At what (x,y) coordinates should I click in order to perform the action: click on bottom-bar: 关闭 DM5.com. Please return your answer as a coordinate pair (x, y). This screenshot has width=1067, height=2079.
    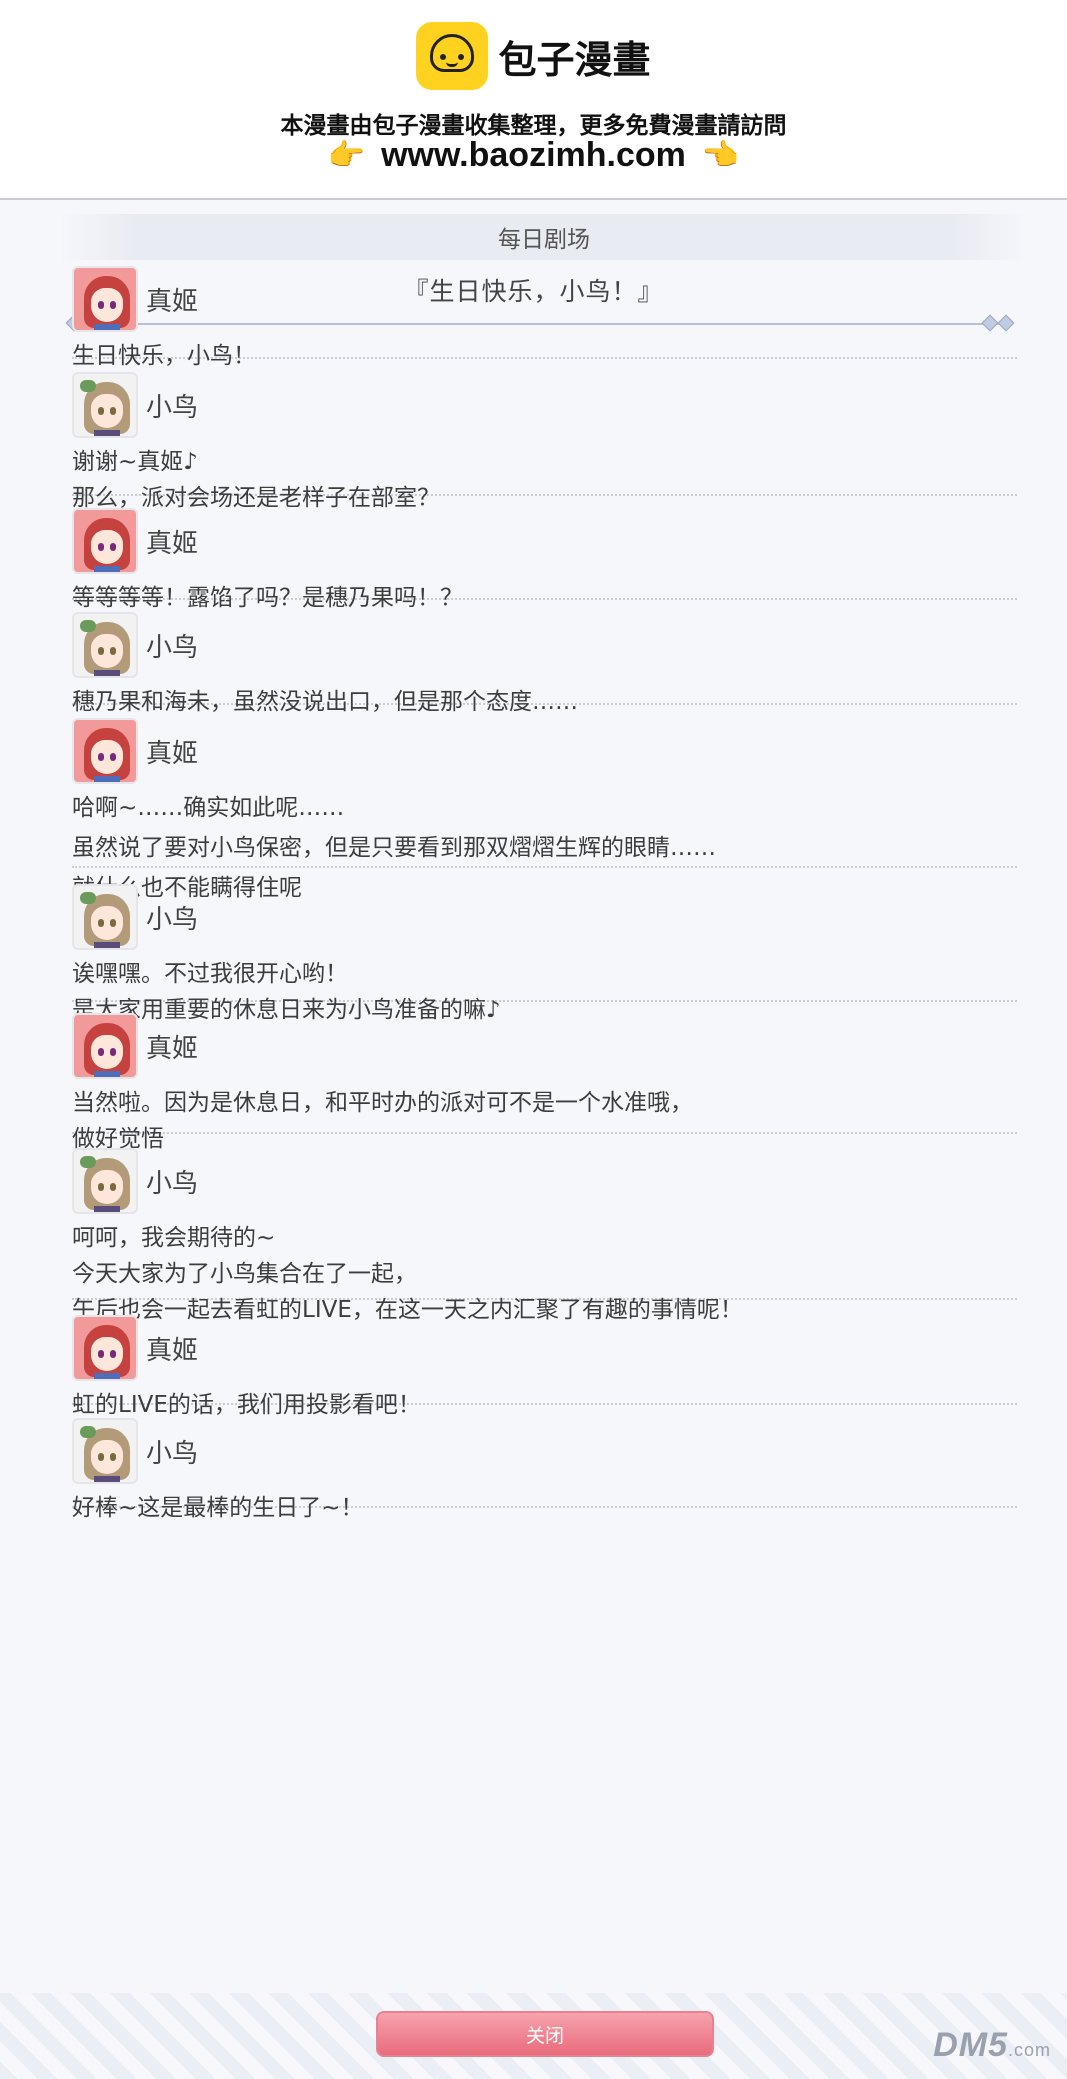
    Looking at the image, I should click on (533, 2036).